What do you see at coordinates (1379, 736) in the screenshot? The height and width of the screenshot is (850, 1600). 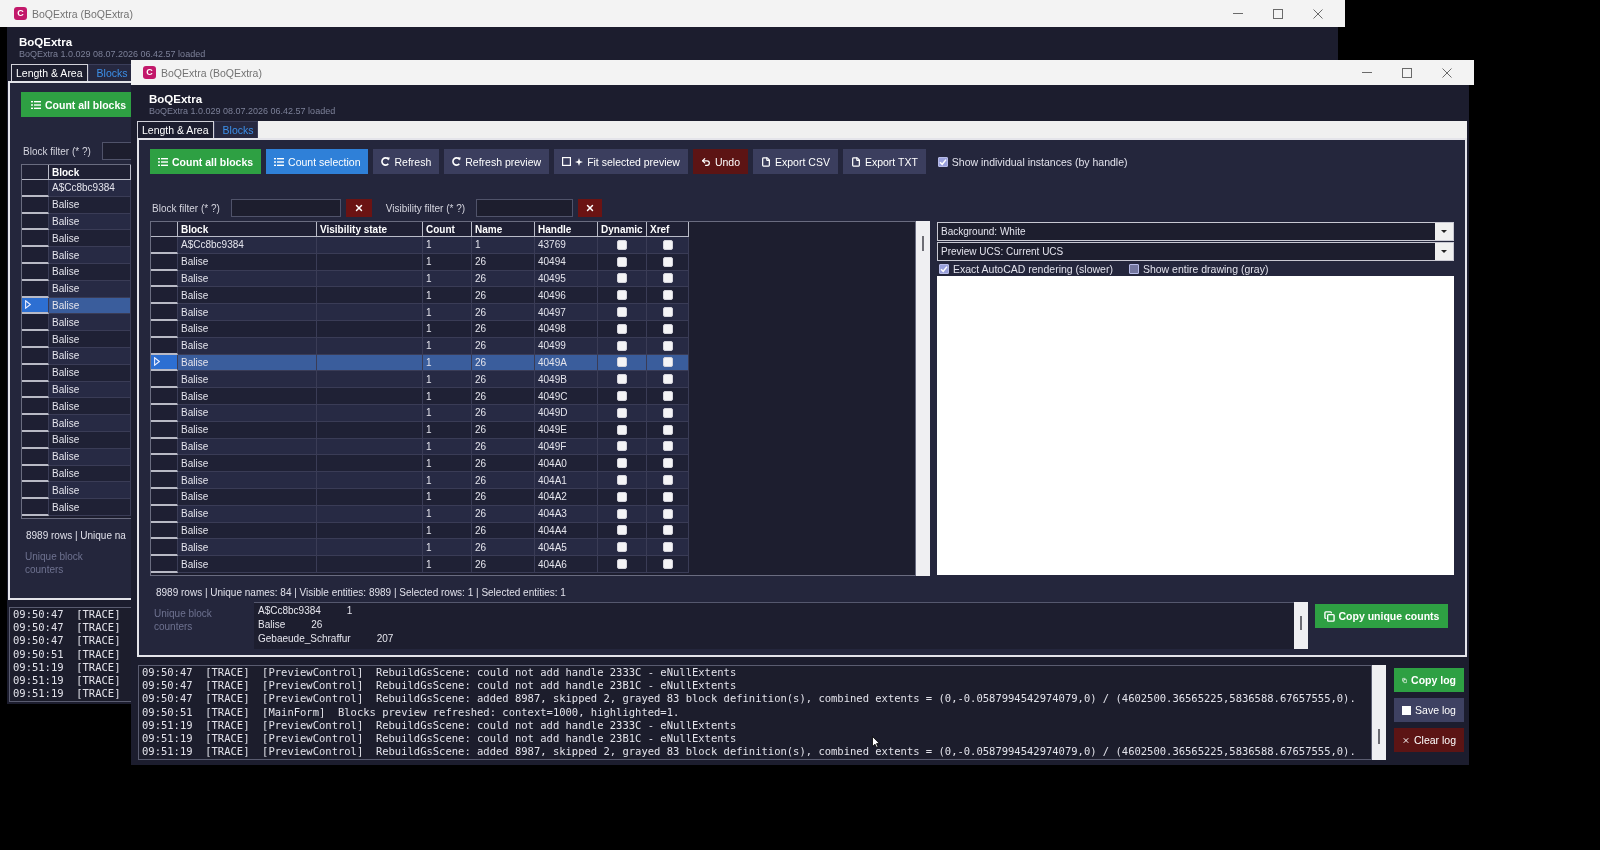 I see `scrollbar-thumb` at bounding box center [1379, 736].